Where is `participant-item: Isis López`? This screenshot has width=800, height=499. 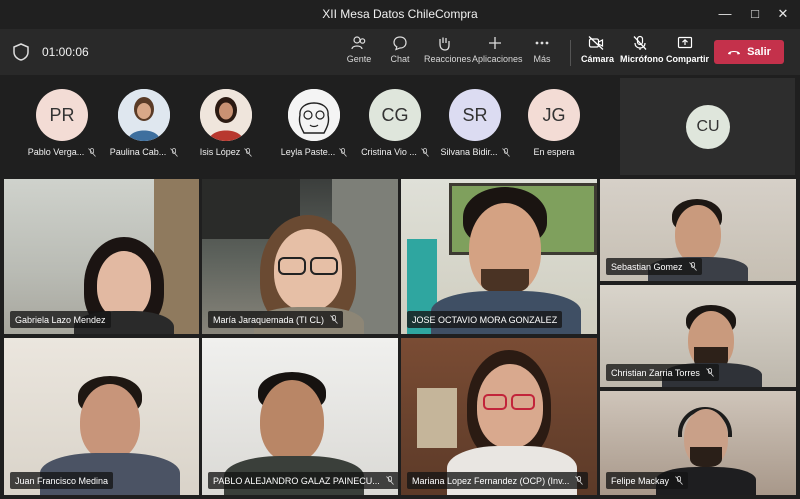
participant-item: Isis López is located at coordinates (226, 123).